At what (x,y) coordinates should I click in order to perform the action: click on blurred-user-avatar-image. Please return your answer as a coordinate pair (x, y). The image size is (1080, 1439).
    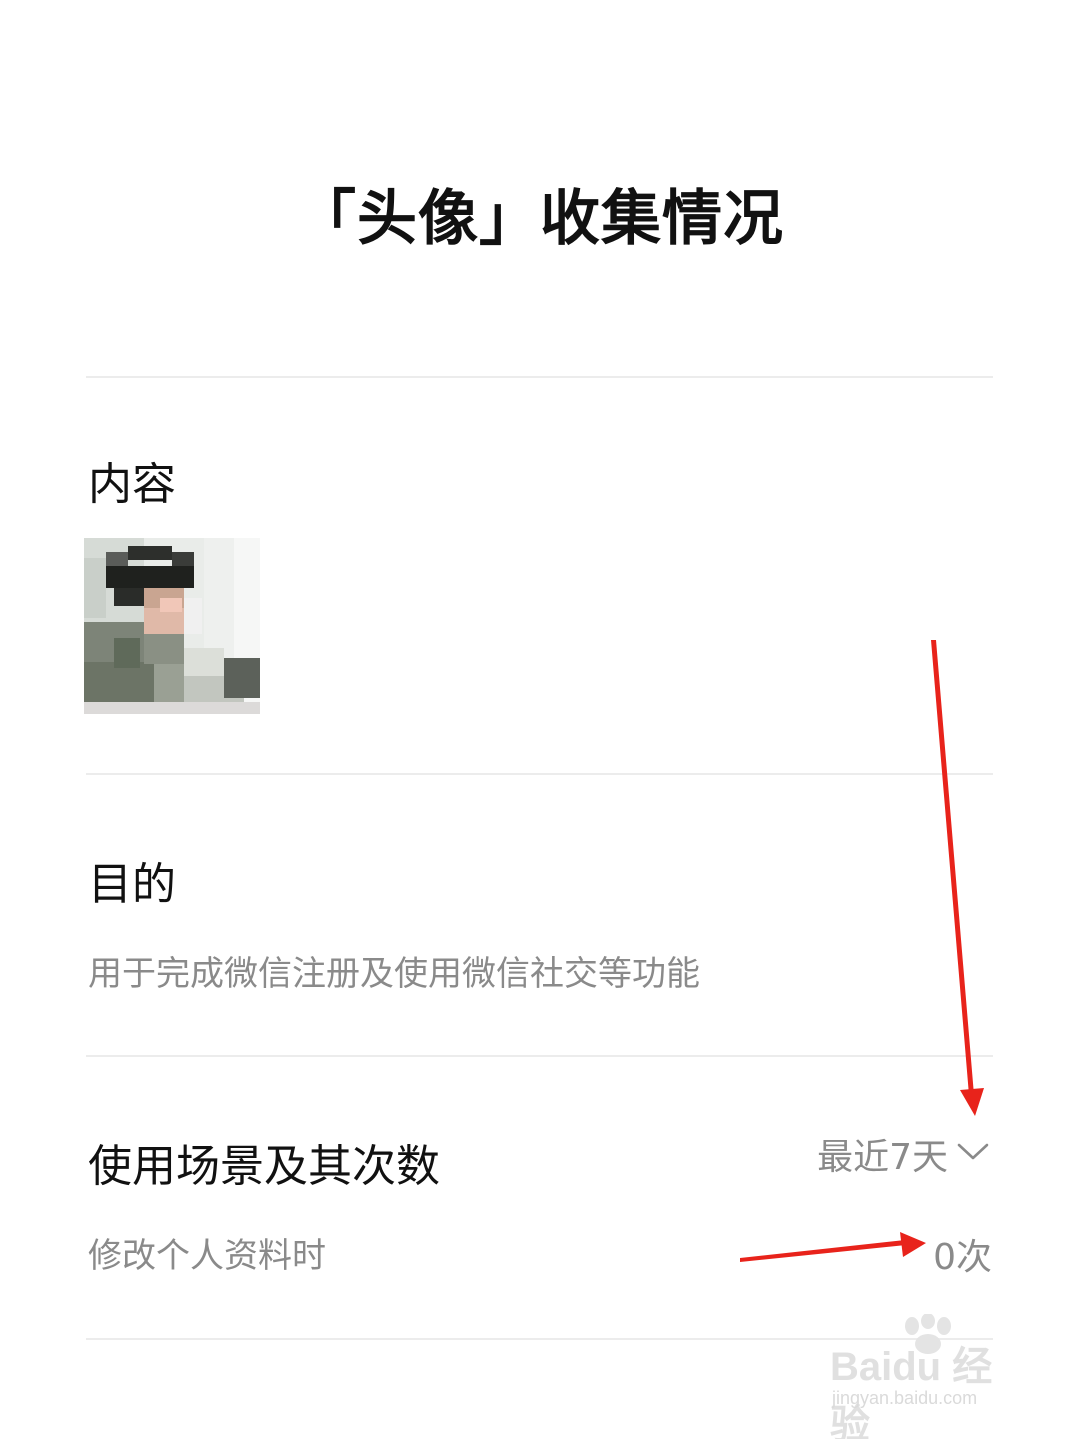
    Looking at the image, I should click on (172, 626).